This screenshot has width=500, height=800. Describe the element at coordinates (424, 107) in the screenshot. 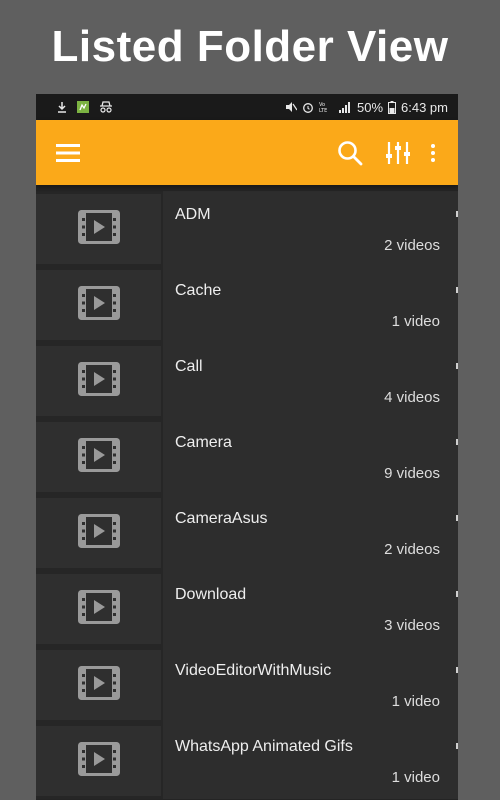

I see `clock-time: 6:43 pm` at that location.